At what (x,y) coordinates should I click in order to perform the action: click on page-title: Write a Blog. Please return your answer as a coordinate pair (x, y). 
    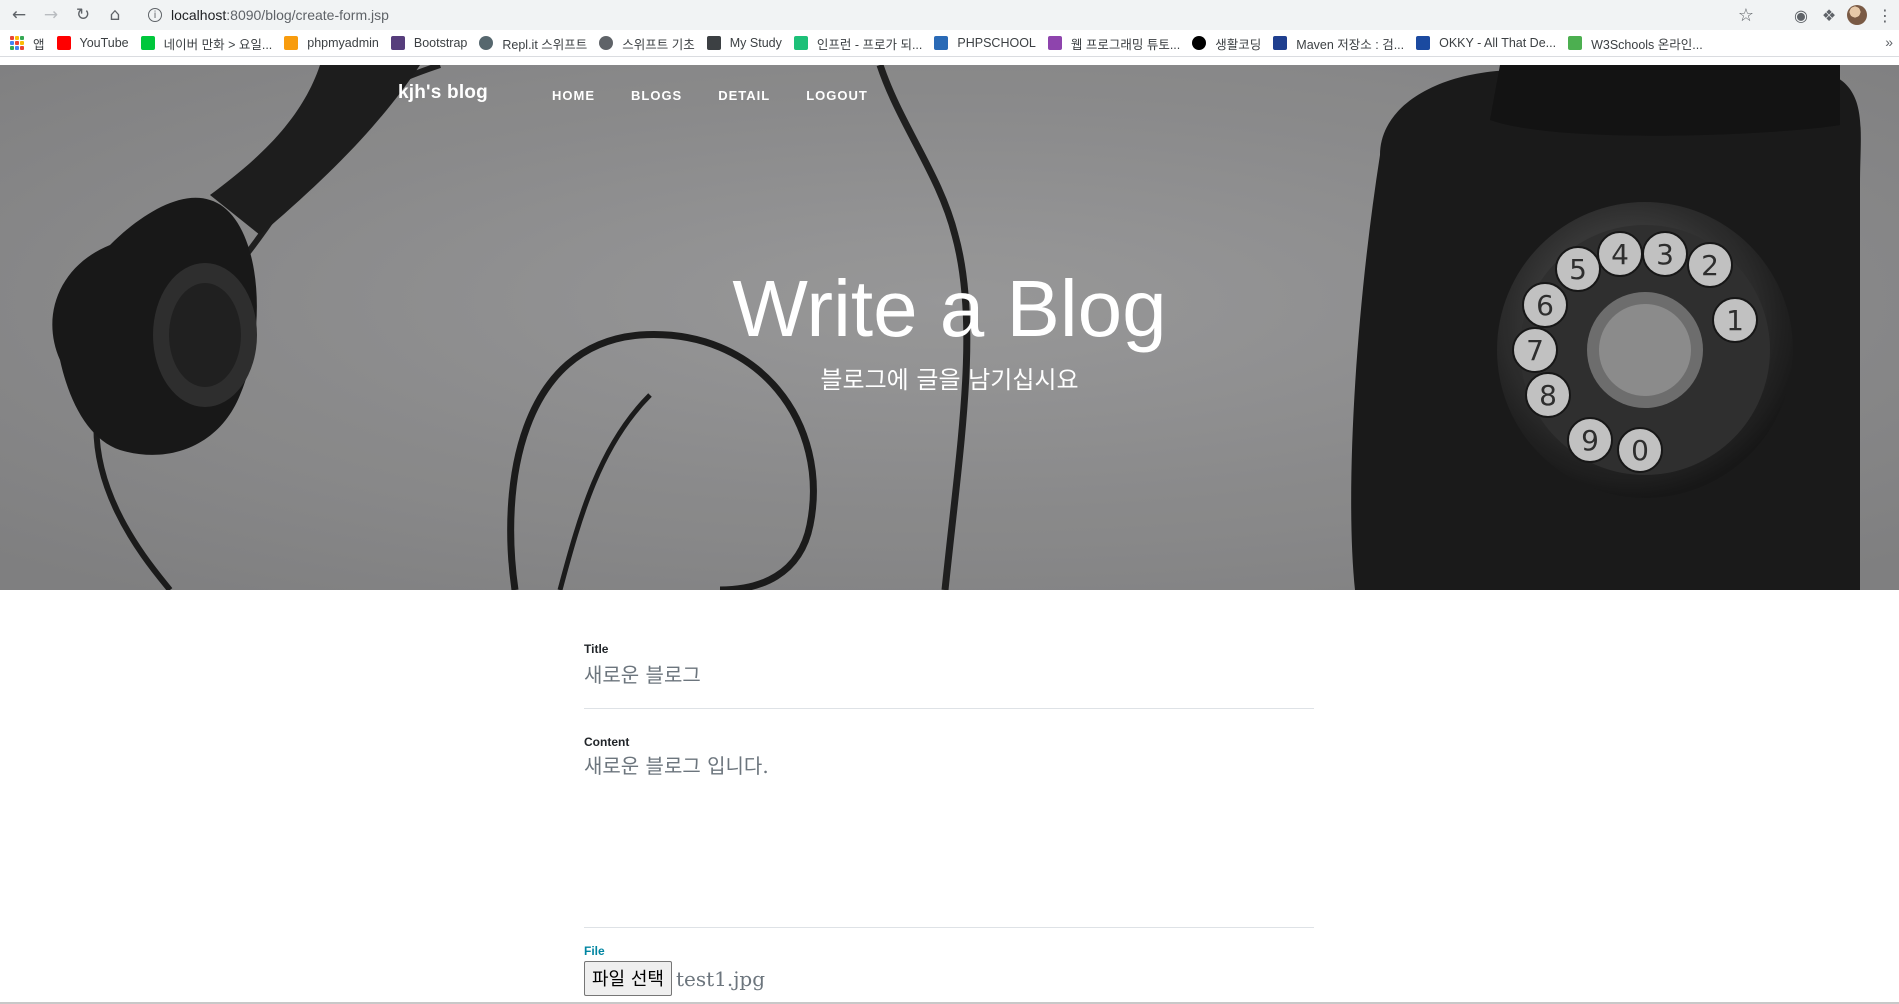
    Looking at the image, I should click on (949, 308).